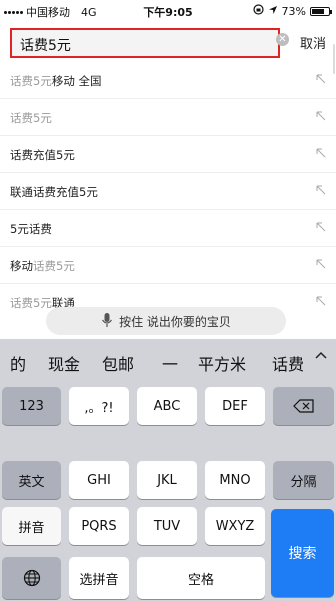  I want to click on key-select-pinyin: 选拼音, so click(99, 578).